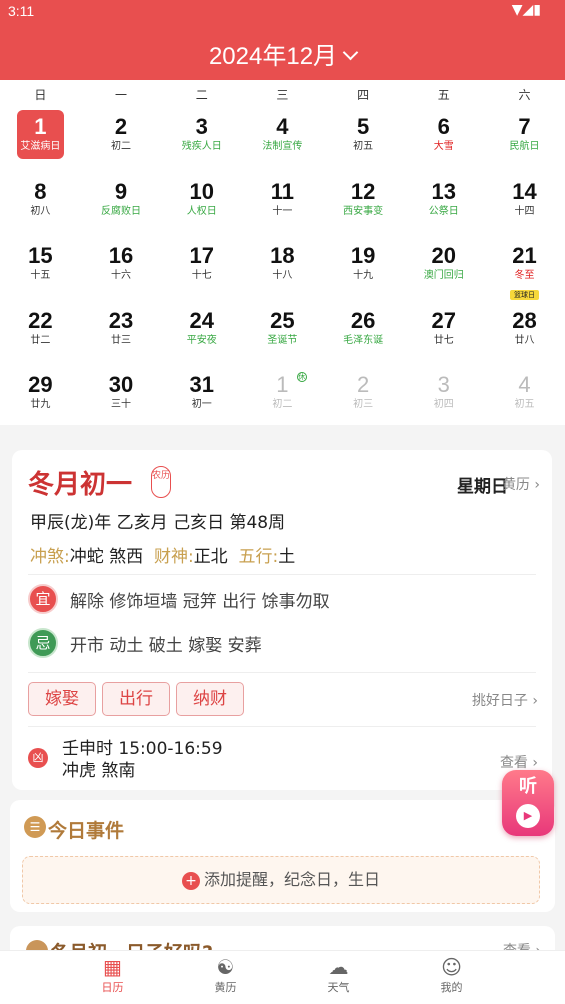 This screenshot has height=1004, width=565. Describe the element at coordinates (121, 211) in the screenshot. I see `day-subtext: 反腐败日` at that location.